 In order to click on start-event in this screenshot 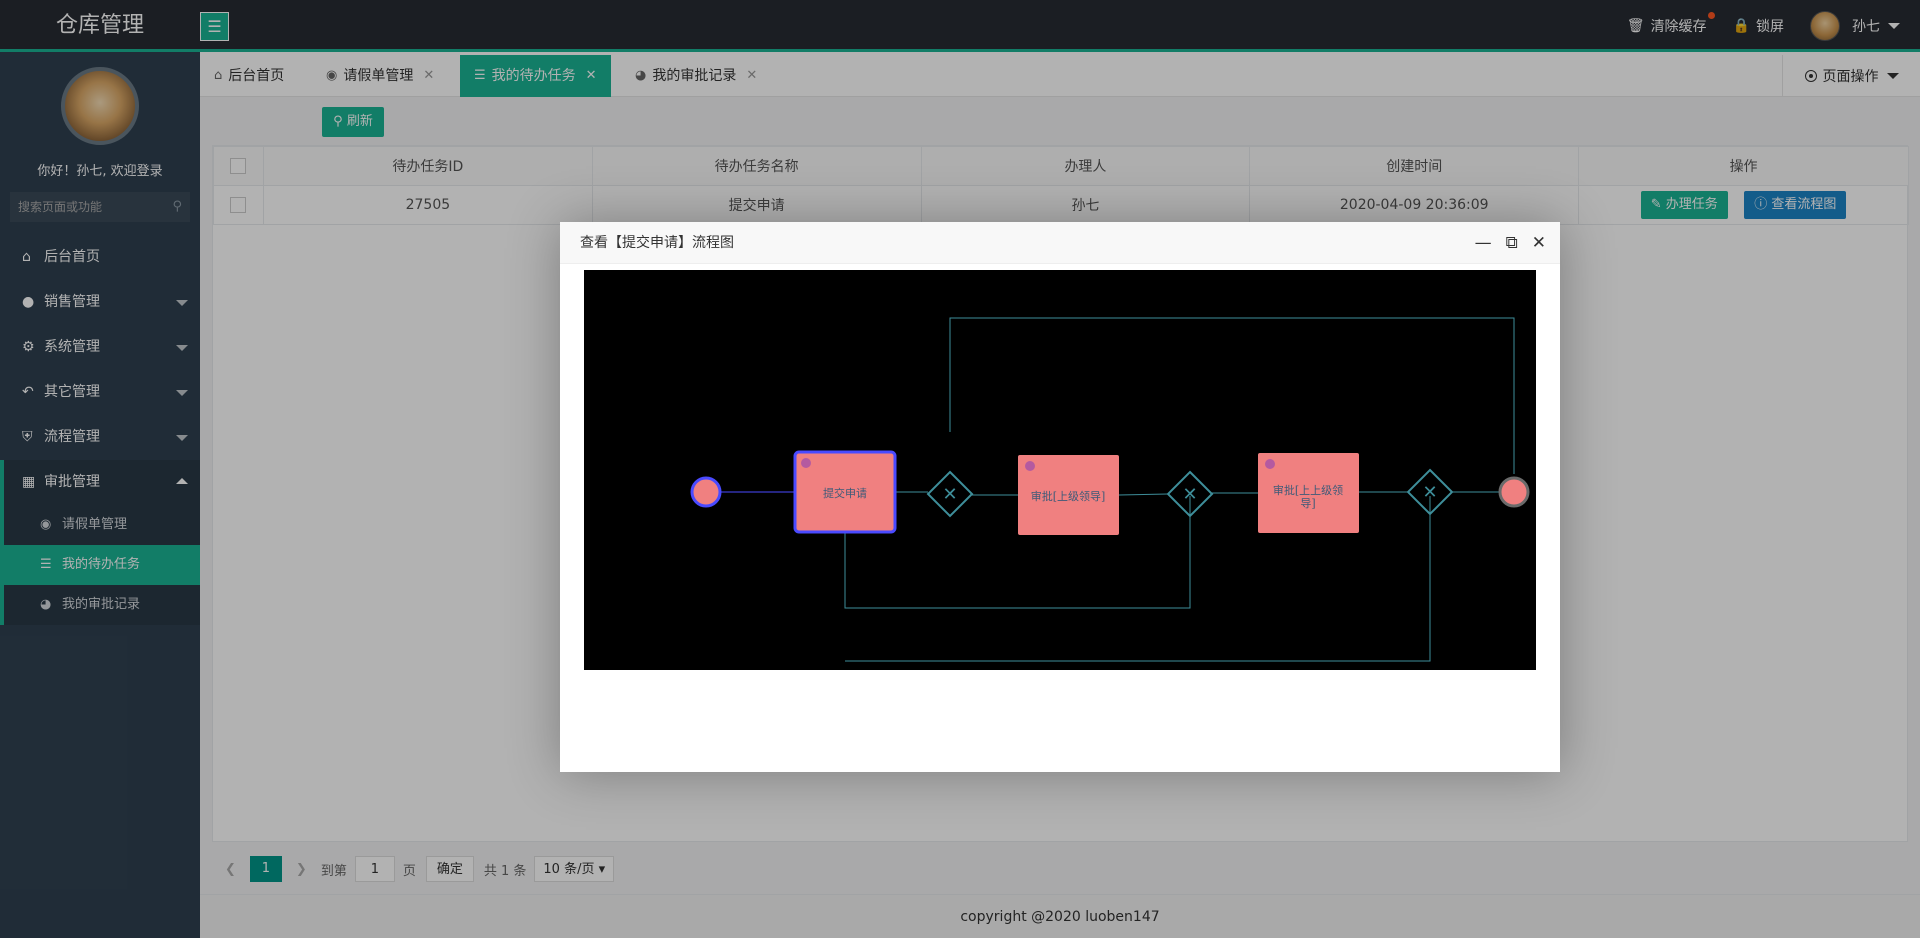, I will do `click(706, 492)`.